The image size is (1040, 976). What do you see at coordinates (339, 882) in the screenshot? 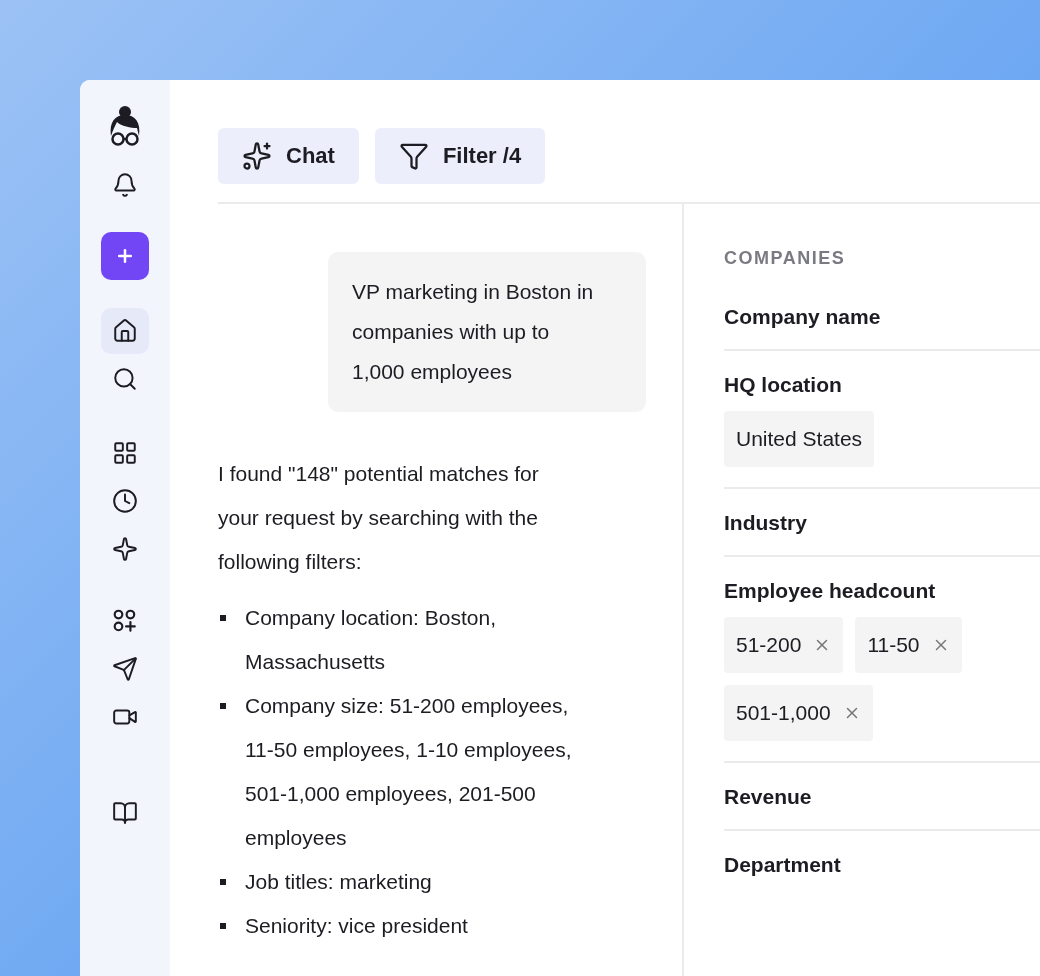
I see `filter-summary: Job titles: marketing` at bounding box center [339, 882].